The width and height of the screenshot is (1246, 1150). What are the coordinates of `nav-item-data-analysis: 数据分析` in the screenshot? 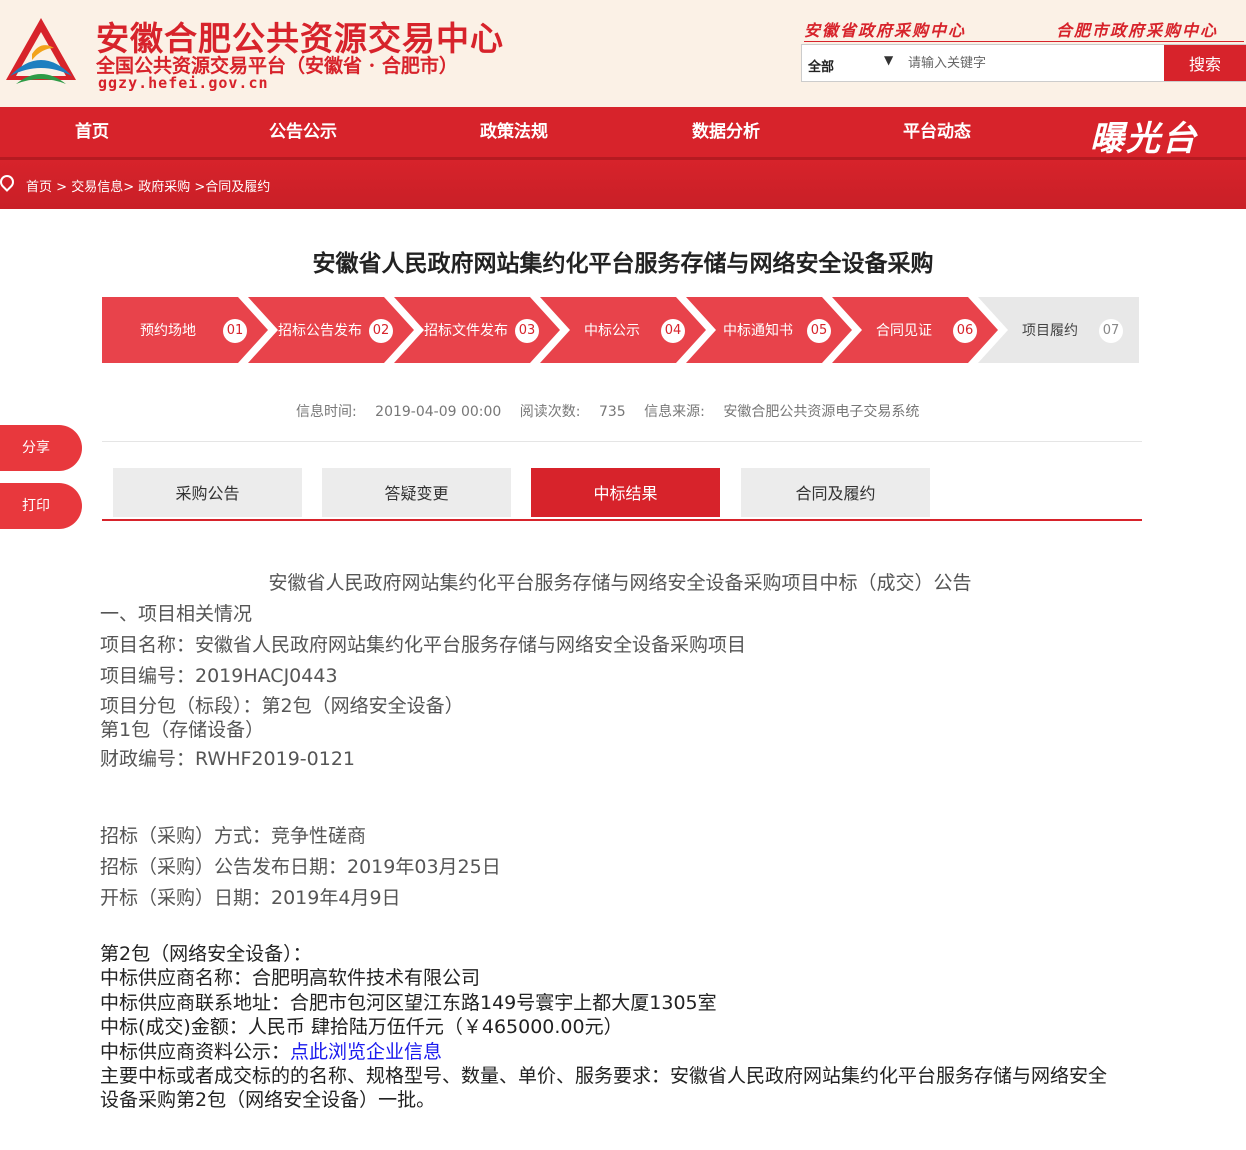 It's located at (726, 132).